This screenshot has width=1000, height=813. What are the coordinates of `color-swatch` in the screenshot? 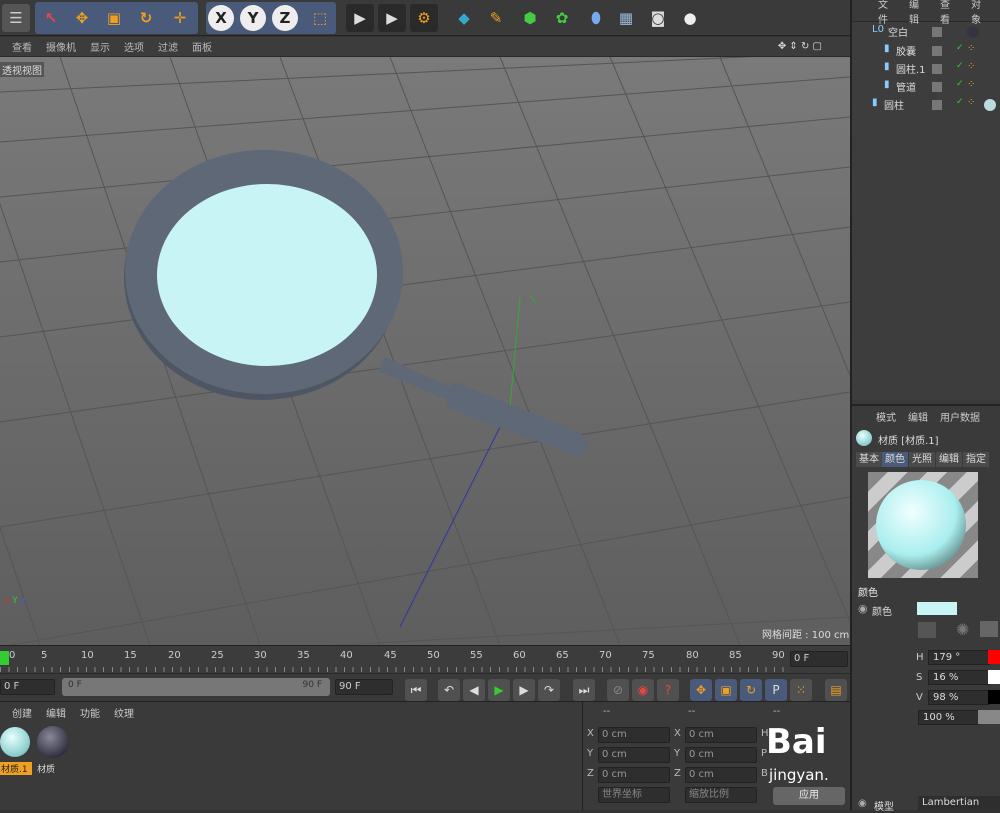 It's located at (937, 608).